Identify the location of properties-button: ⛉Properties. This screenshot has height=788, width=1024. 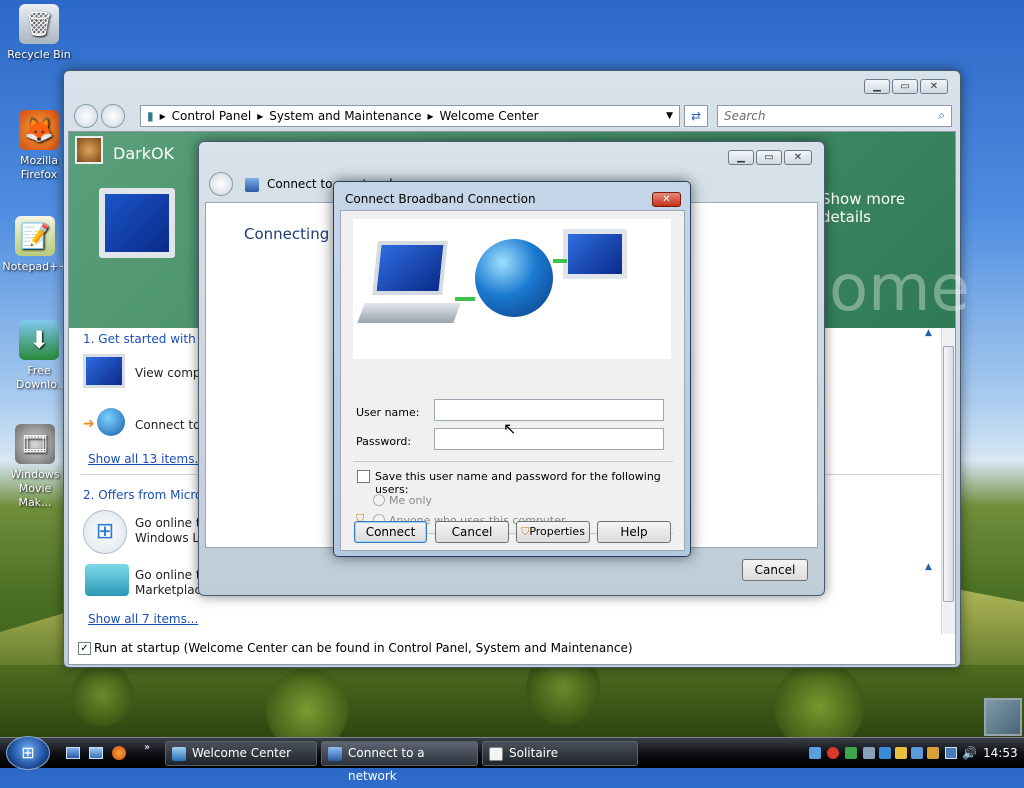
(553, 532).